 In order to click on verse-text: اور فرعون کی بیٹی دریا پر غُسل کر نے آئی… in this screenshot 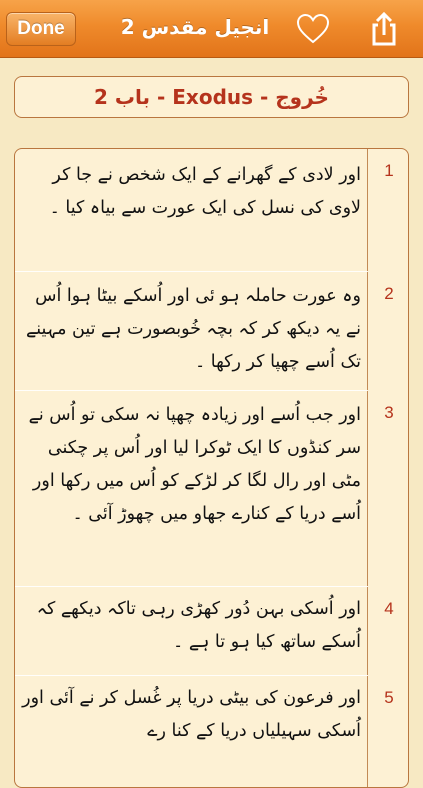, I will do `click(191, 714)`.